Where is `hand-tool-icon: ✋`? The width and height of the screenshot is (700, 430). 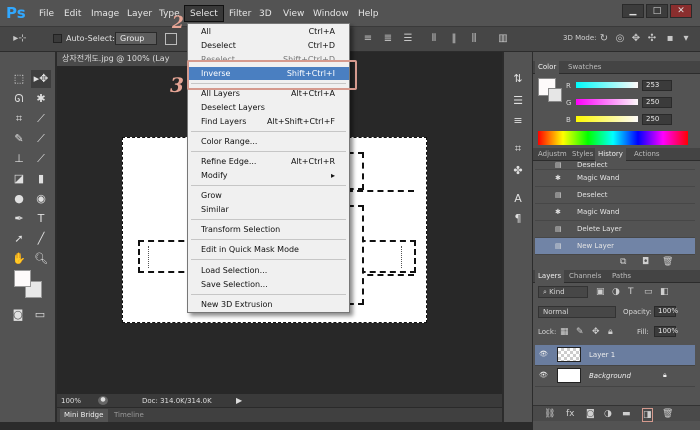 hand-tool-icon: ✋ is located at coordinates (19, 259).